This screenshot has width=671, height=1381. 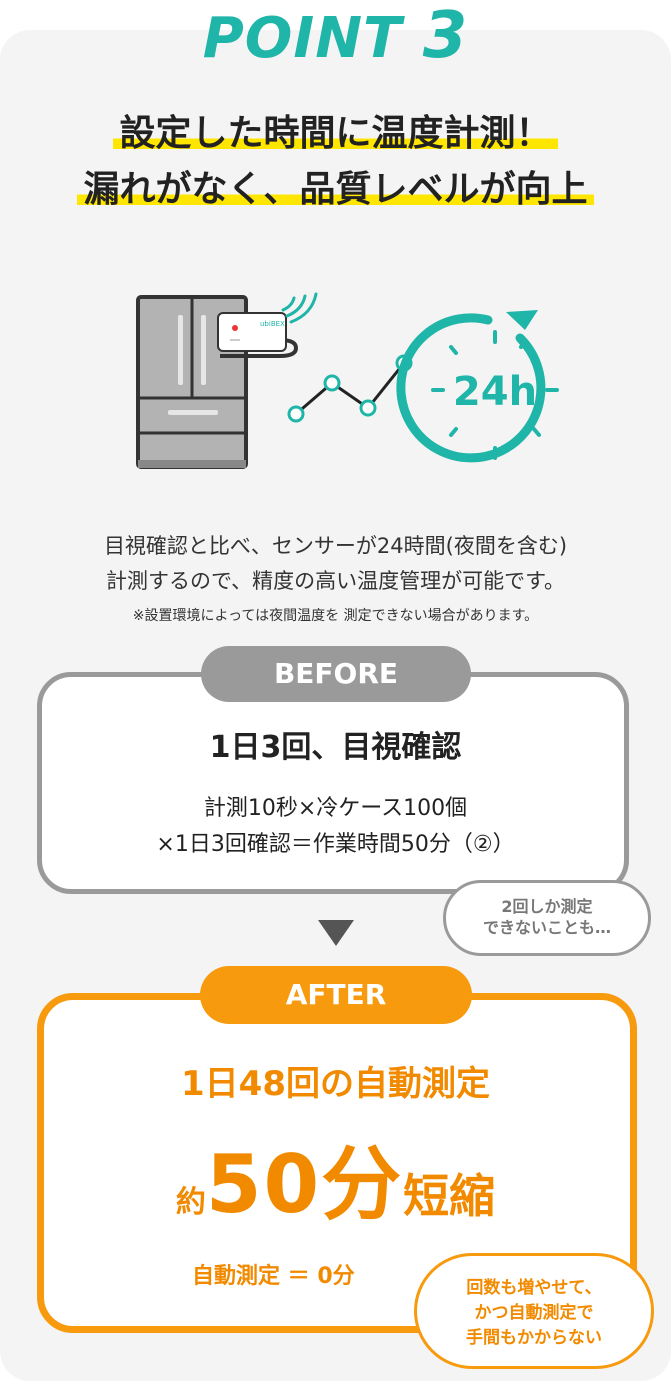 I want to click on after-big-number: 50分, so click(x=304, y=1184).